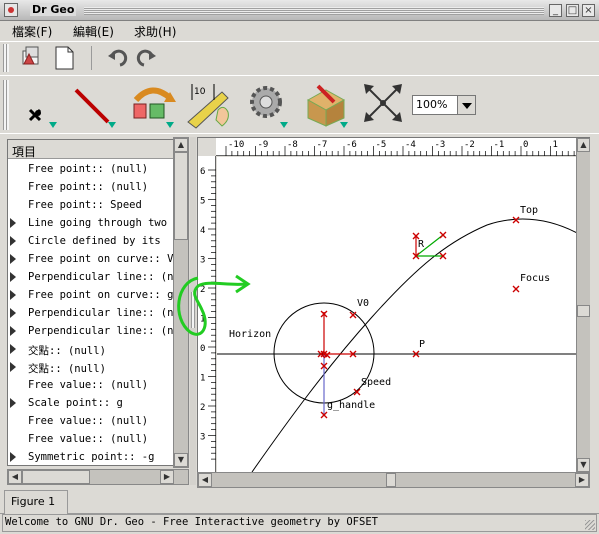  I want to click on tree-column-header: 項目, so click(90, 149).